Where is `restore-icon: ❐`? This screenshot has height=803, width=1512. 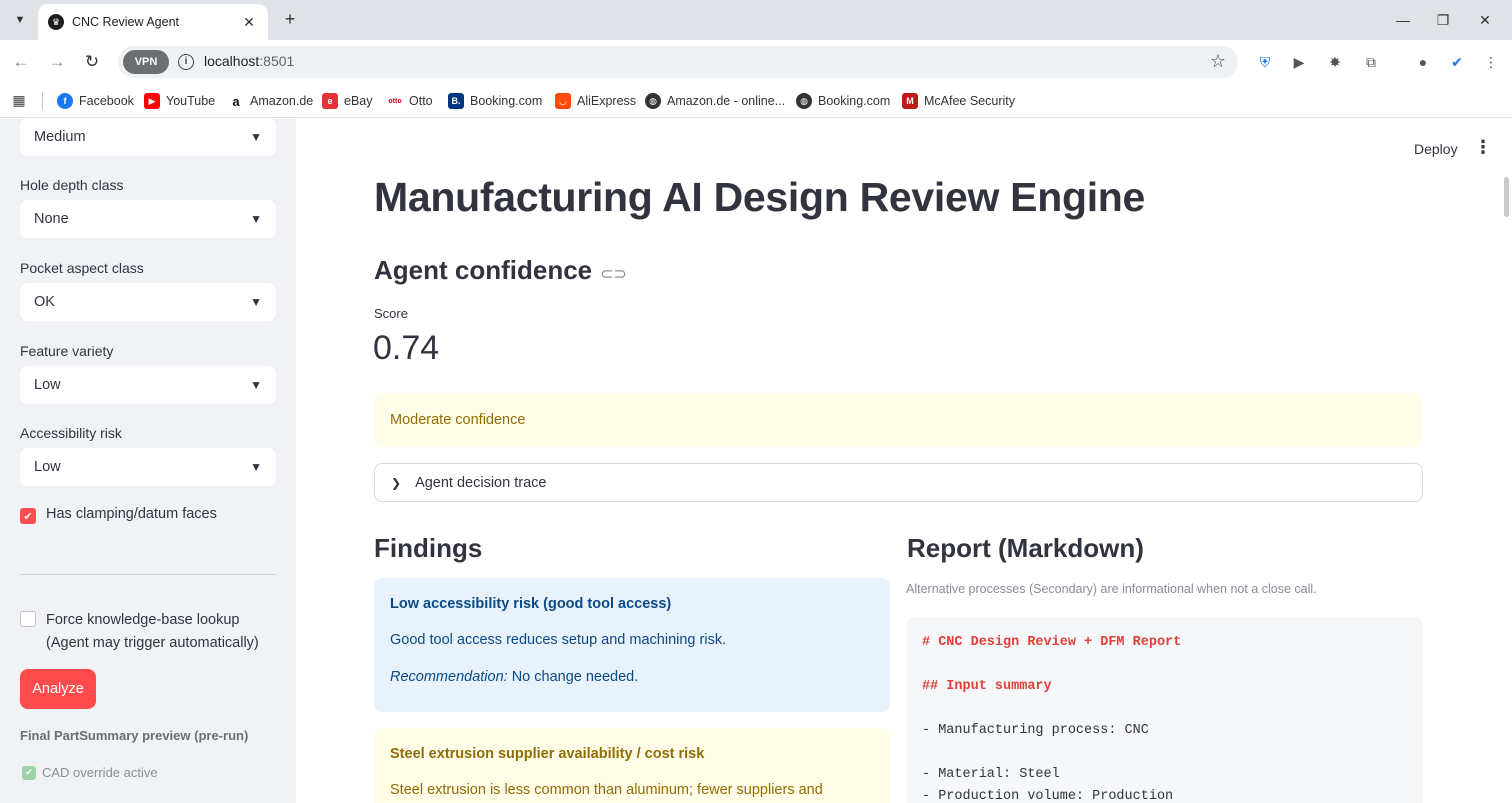 restore-icon: ❐ is located at coordinates (1443, 20).